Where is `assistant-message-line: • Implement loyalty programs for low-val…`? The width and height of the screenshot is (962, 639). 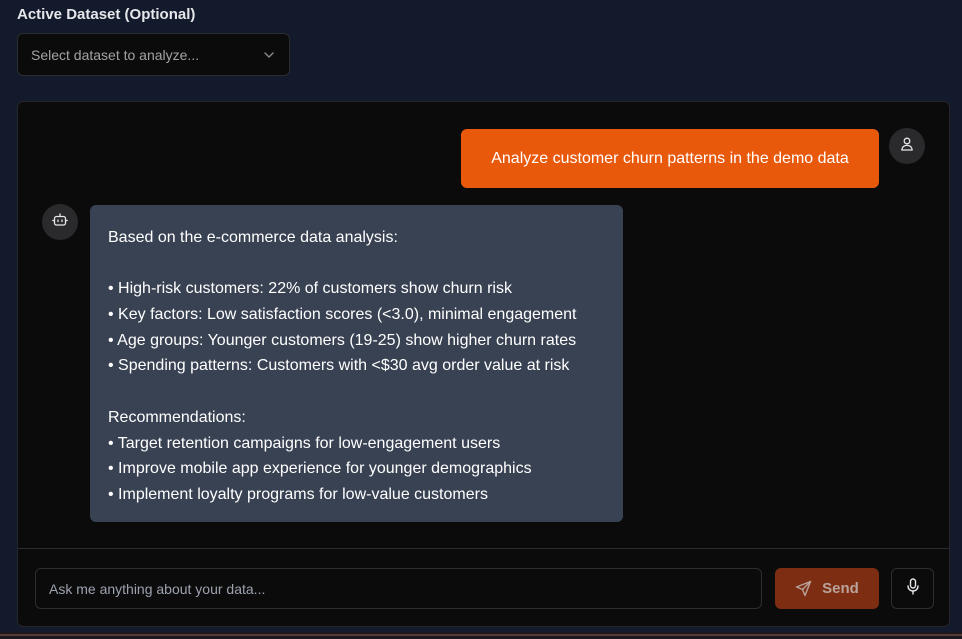 assistant-message-line: • Implement loyalty programs for low-val… is located at coordinates (298, 494).